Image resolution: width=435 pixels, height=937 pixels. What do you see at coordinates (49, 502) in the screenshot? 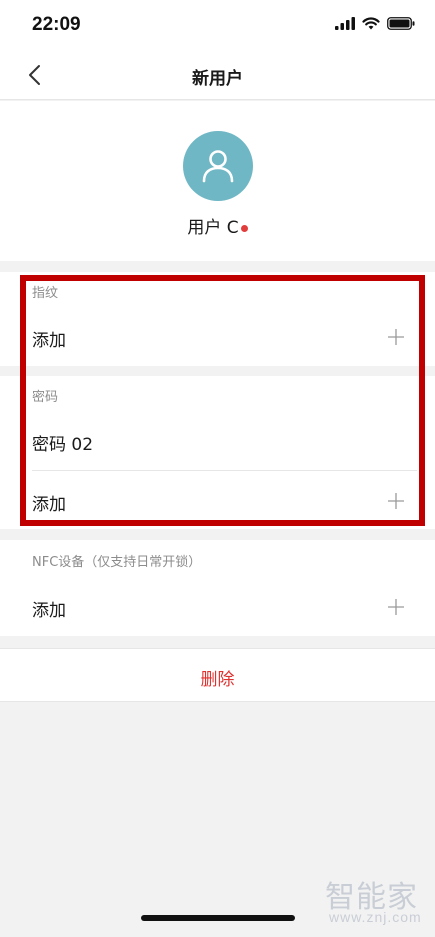
I see `password-add: 添加` at bounding box center [49, 502].